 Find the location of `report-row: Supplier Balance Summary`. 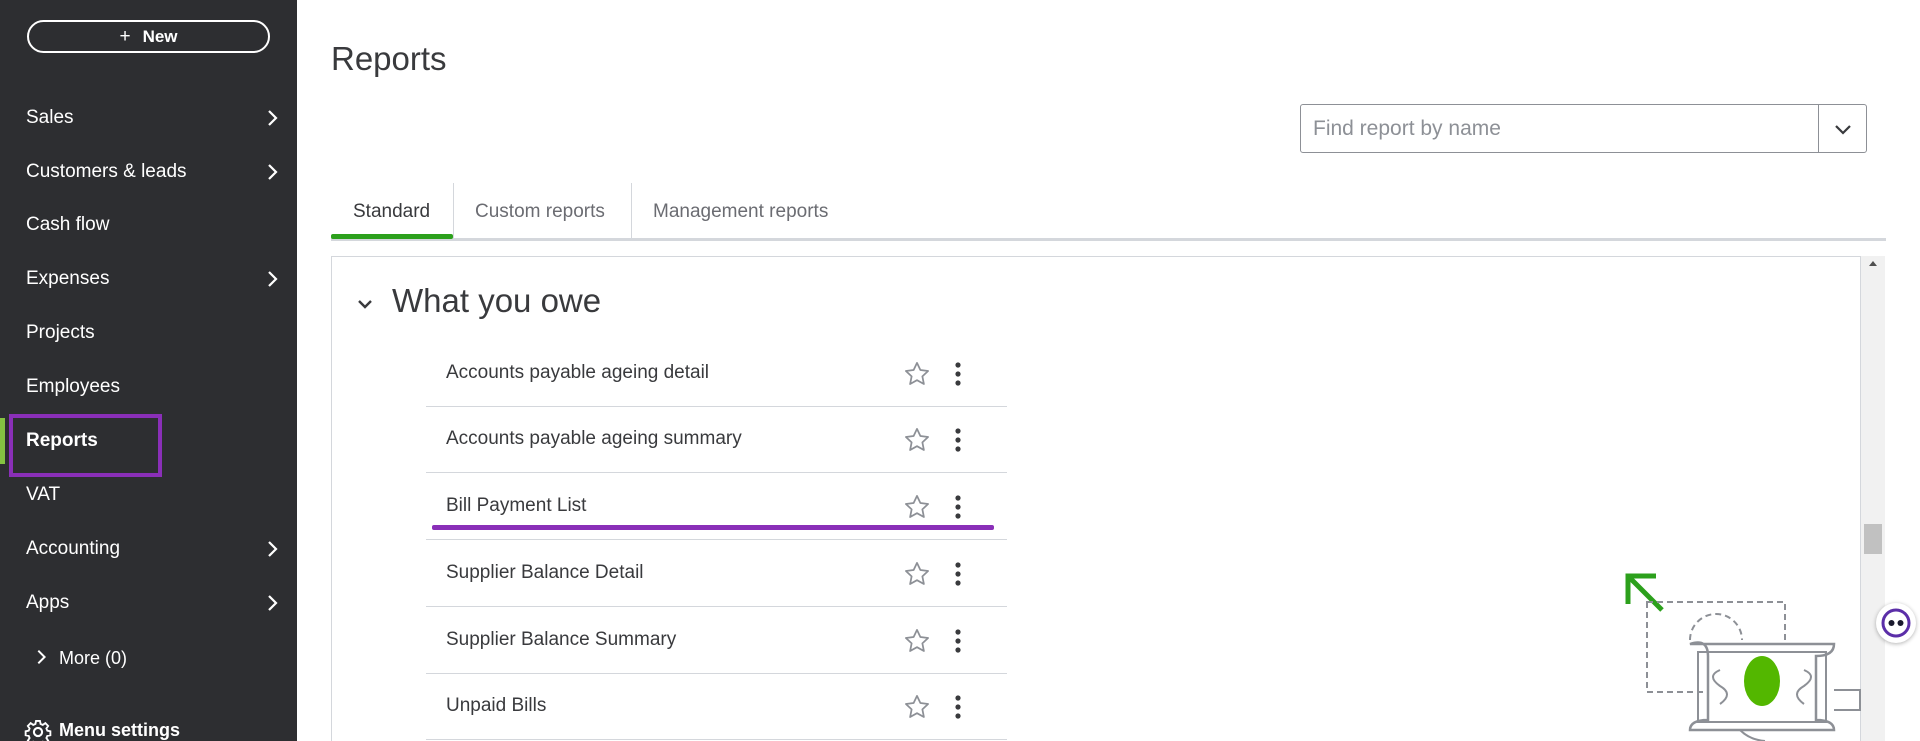

report-row: Supplier Balance Summary is located at coordinates (716, 640).